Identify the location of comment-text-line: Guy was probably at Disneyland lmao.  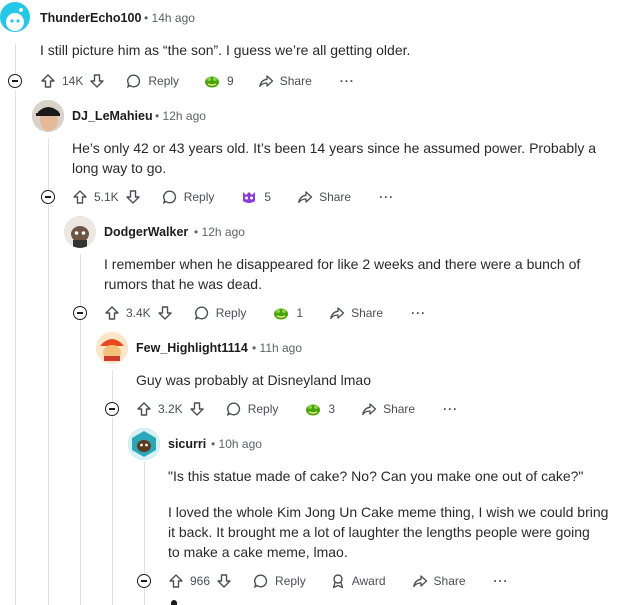
(254, 380).